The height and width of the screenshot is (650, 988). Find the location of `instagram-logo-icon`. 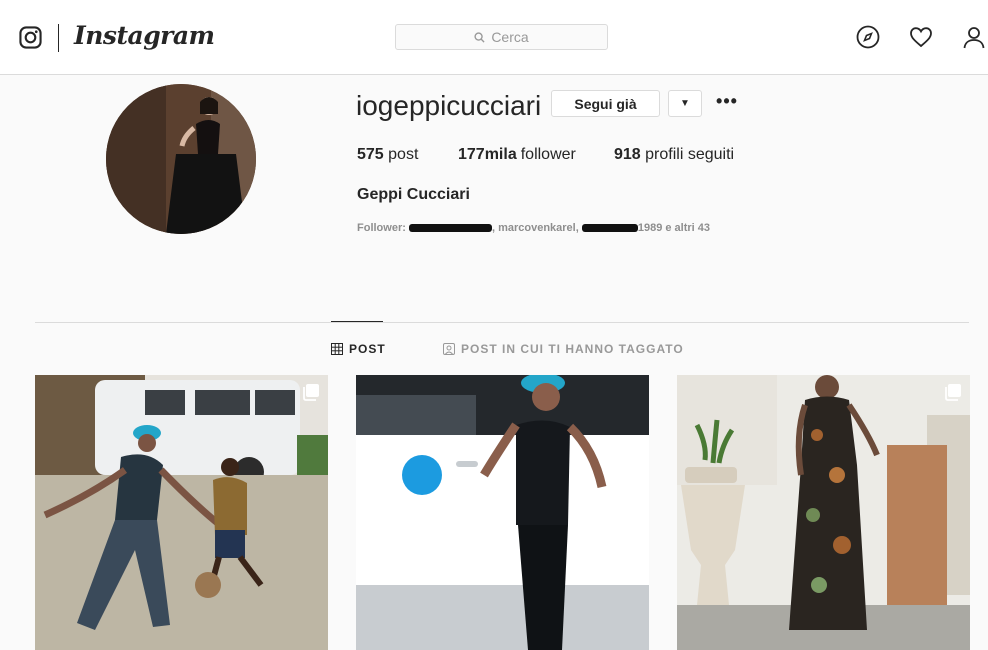

instagram-logo-icon is located at coordinates (30, 37).